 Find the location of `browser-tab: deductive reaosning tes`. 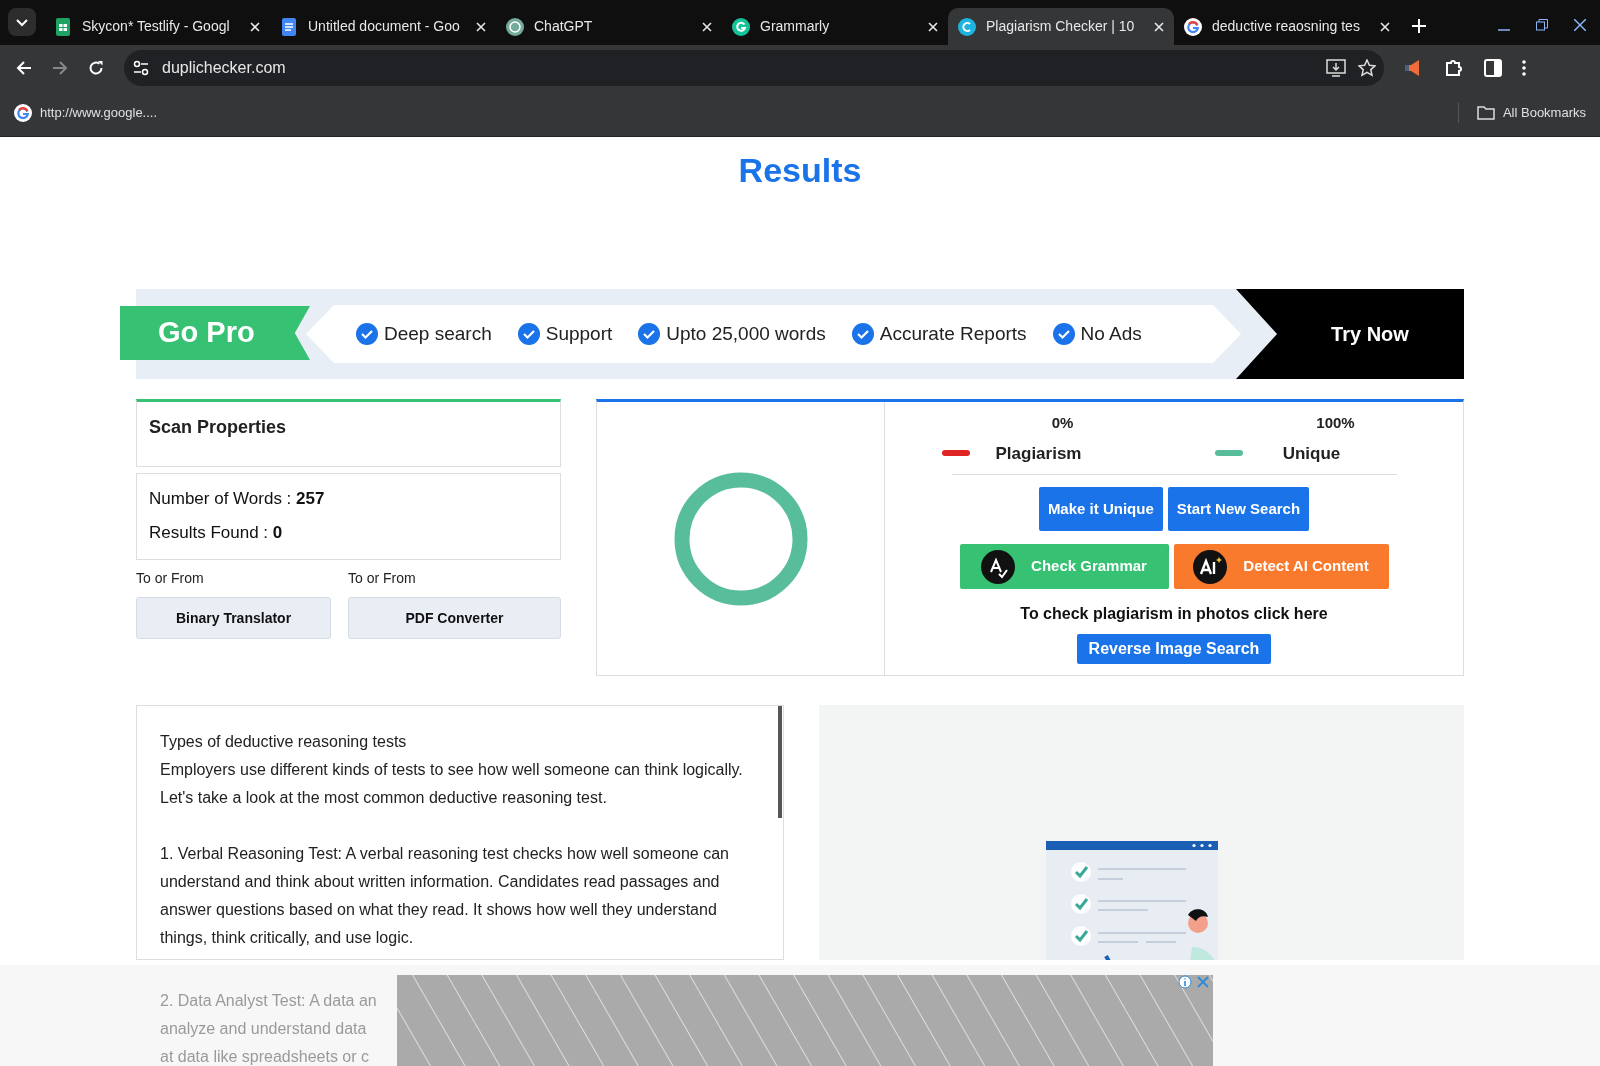

browser-tab: deductive reaosning tes is located at coordinates (1287, 26).